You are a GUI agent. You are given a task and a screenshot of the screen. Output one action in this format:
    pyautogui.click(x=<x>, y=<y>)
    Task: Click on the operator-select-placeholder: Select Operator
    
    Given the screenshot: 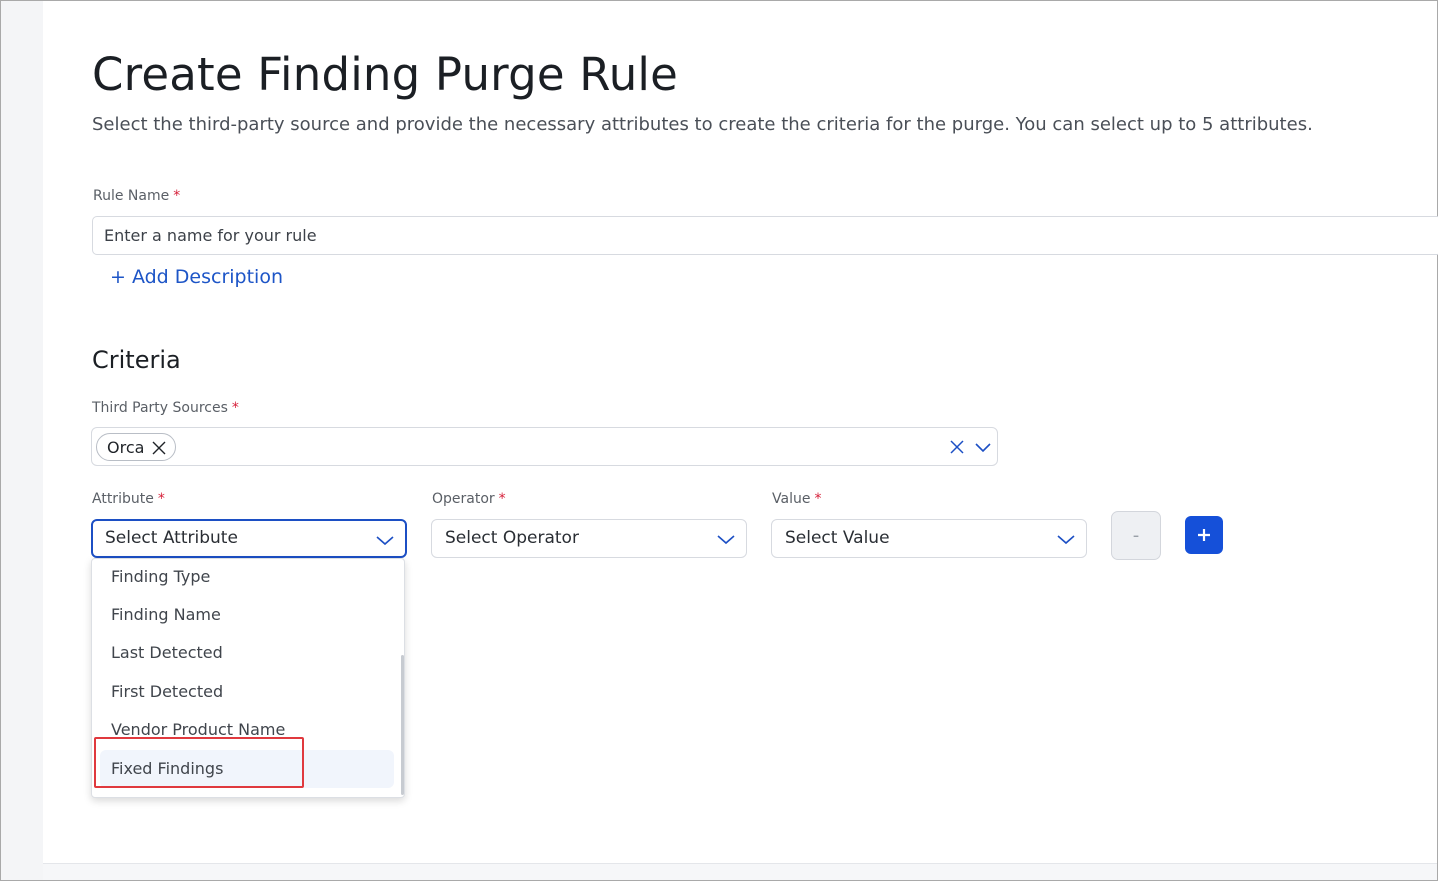 What is the action you would take?
    pyautogui.click(x=512, y=538)
    